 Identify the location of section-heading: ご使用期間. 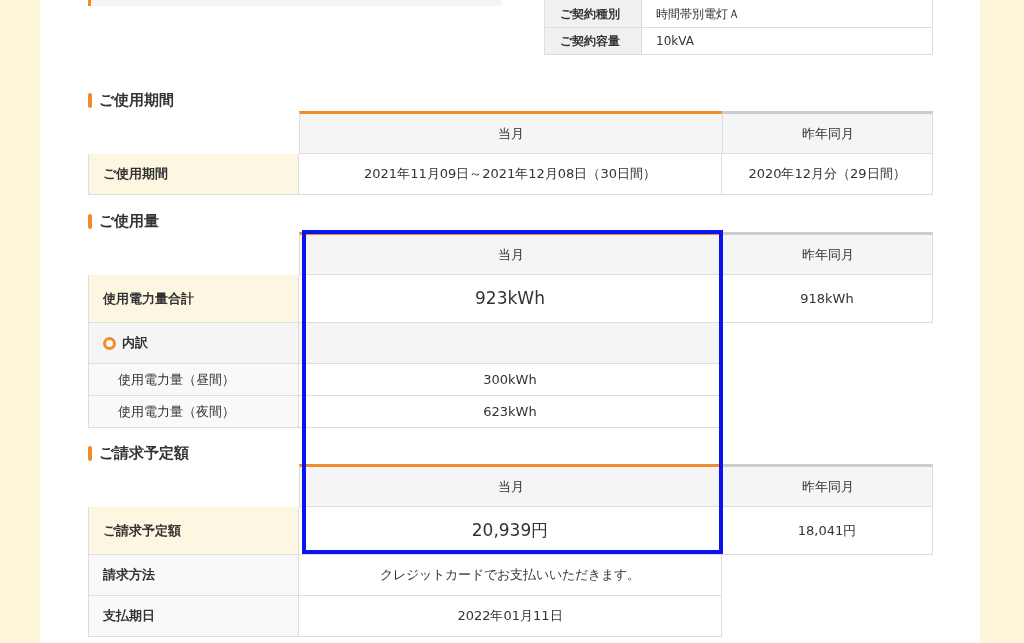
(136, 100).